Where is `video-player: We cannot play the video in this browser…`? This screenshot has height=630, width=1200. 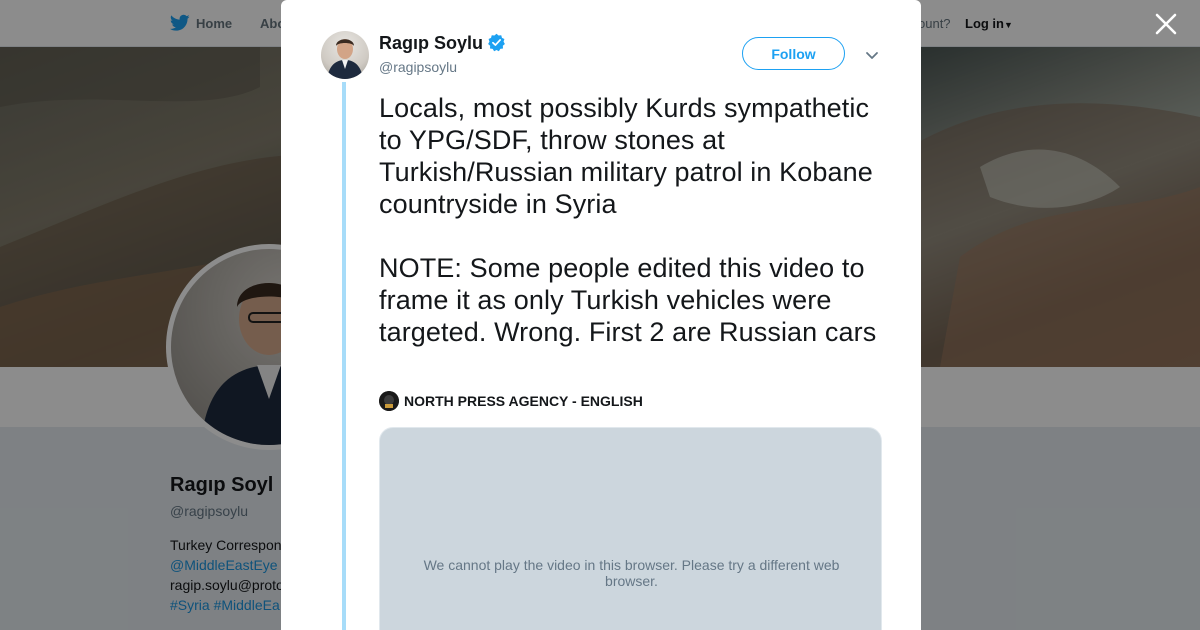 video-player: We cannot play the video in this browser… is located at coordinates (630, 528).